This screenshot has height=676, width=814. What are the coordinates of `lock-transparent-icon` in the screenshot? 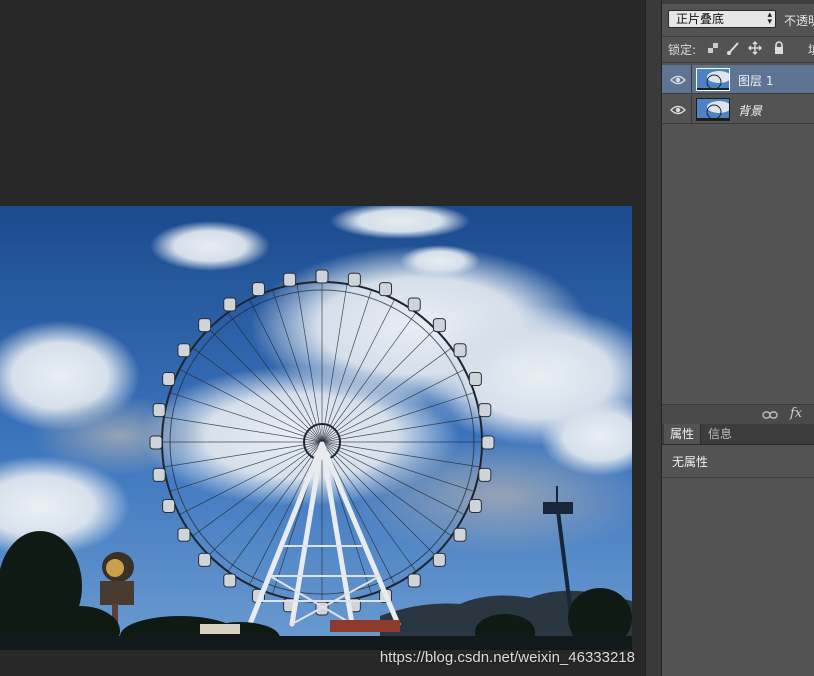 It's located at (713, 48).